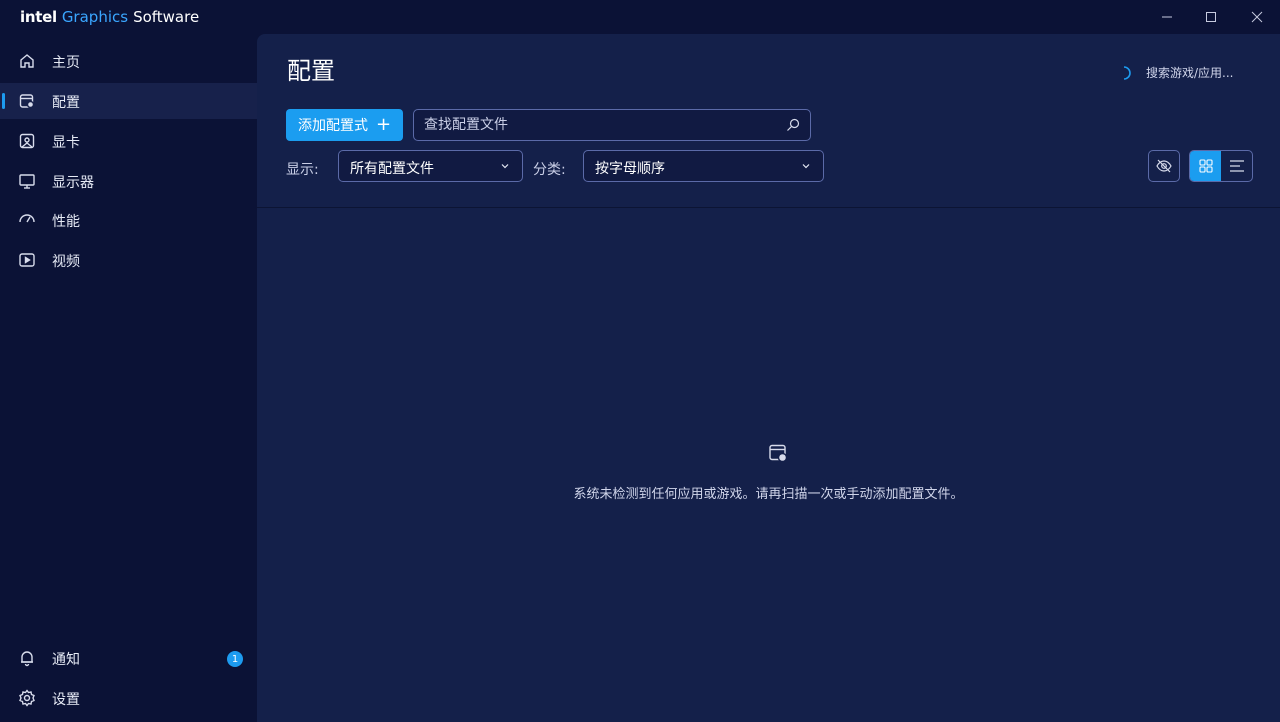 Image resolution: width=1280 pixels, height=722 pixels. Describe the element at coordinates (599, 125) in the screenshot. I see `search-input` at that location.